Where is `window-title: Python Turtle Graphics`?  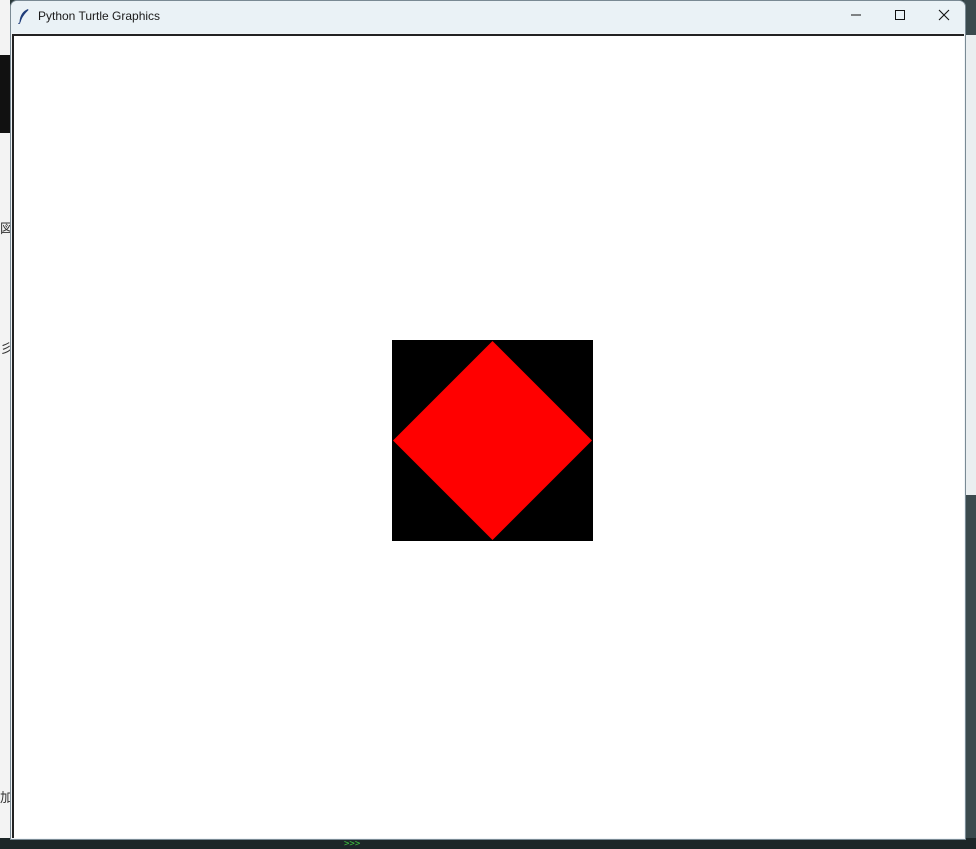
window-title: Python Turtle Graphics is located at coordinates (99, 16).